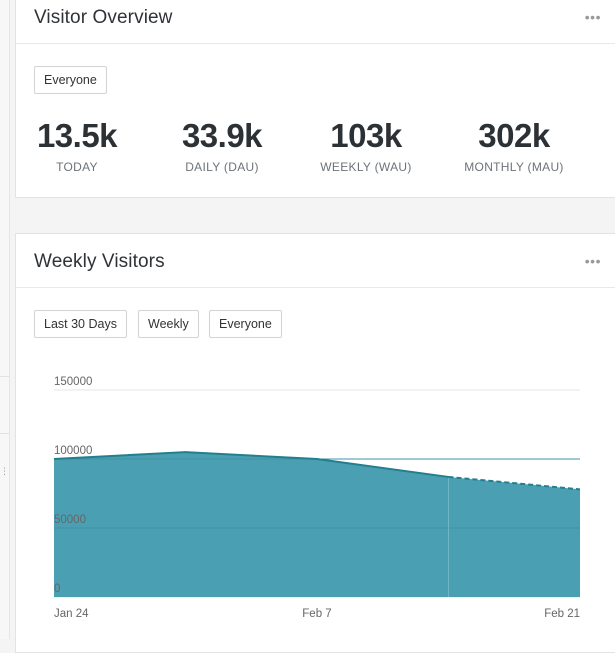  What do you see at coordinates (71, 614) in the screenshot?
I see `x-tick-label: Jan 24` at bounding box center [71, 614].